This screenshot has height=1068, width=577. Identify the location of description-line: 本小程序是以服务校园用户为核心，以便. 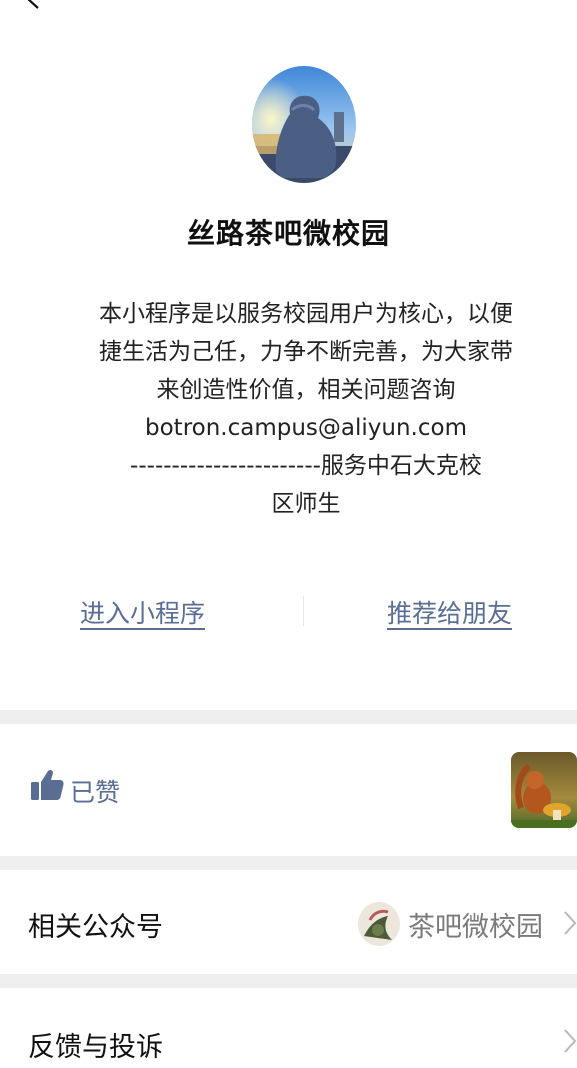
(306, 314).